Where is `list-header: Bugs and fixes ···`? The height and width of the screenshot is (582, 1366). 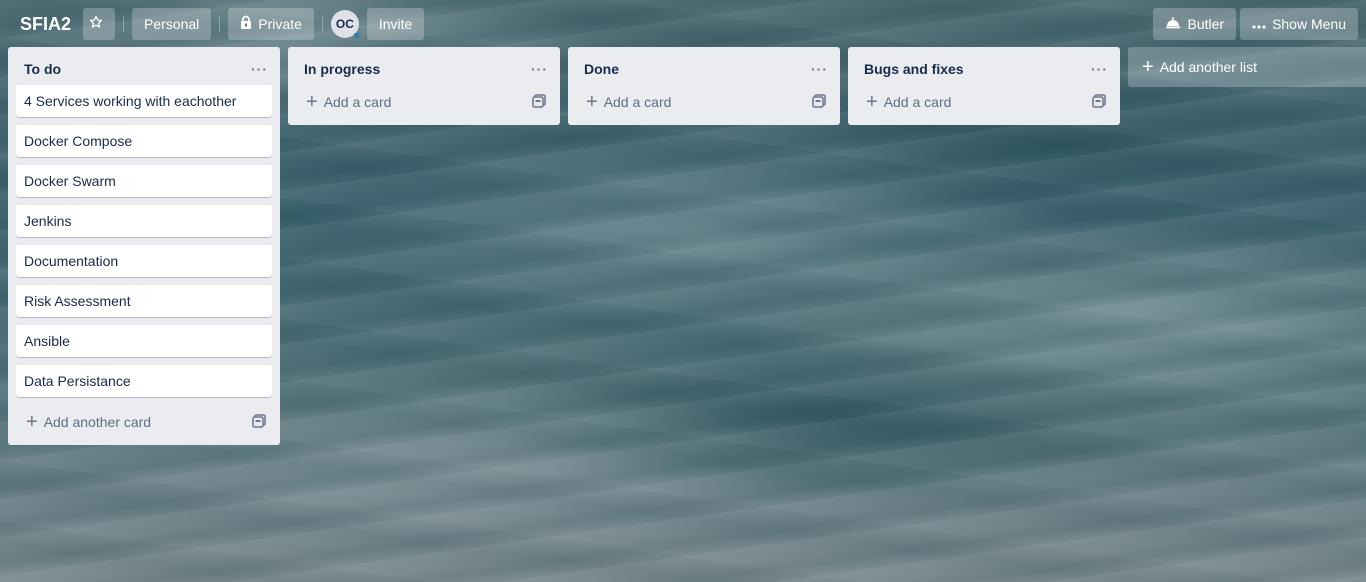
list-header: Bugs and fixes ··· is located at coordinates (984, 66).